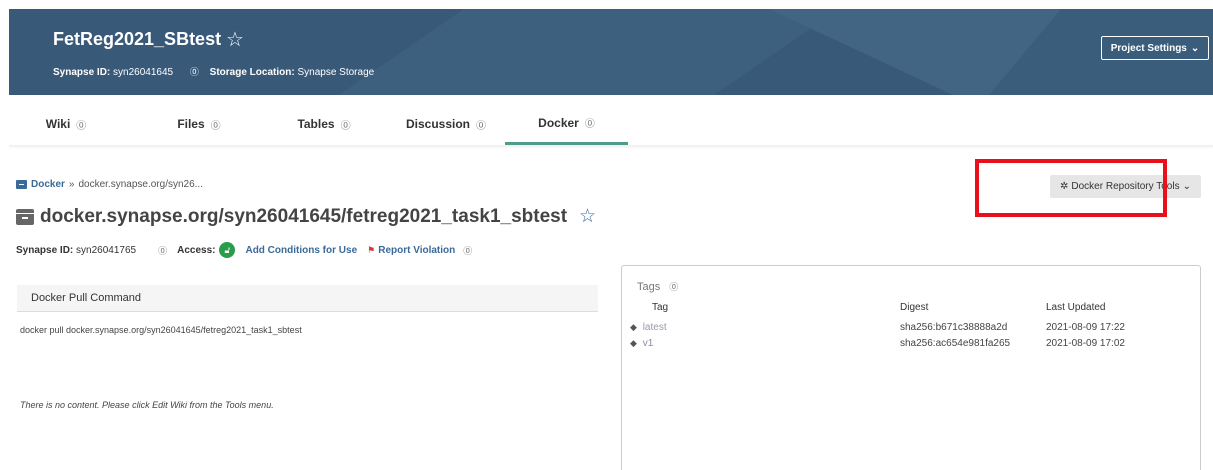  Describe the element at coordinates (648, 343) in the screenshot. I see `tag-name: v1` at that location.